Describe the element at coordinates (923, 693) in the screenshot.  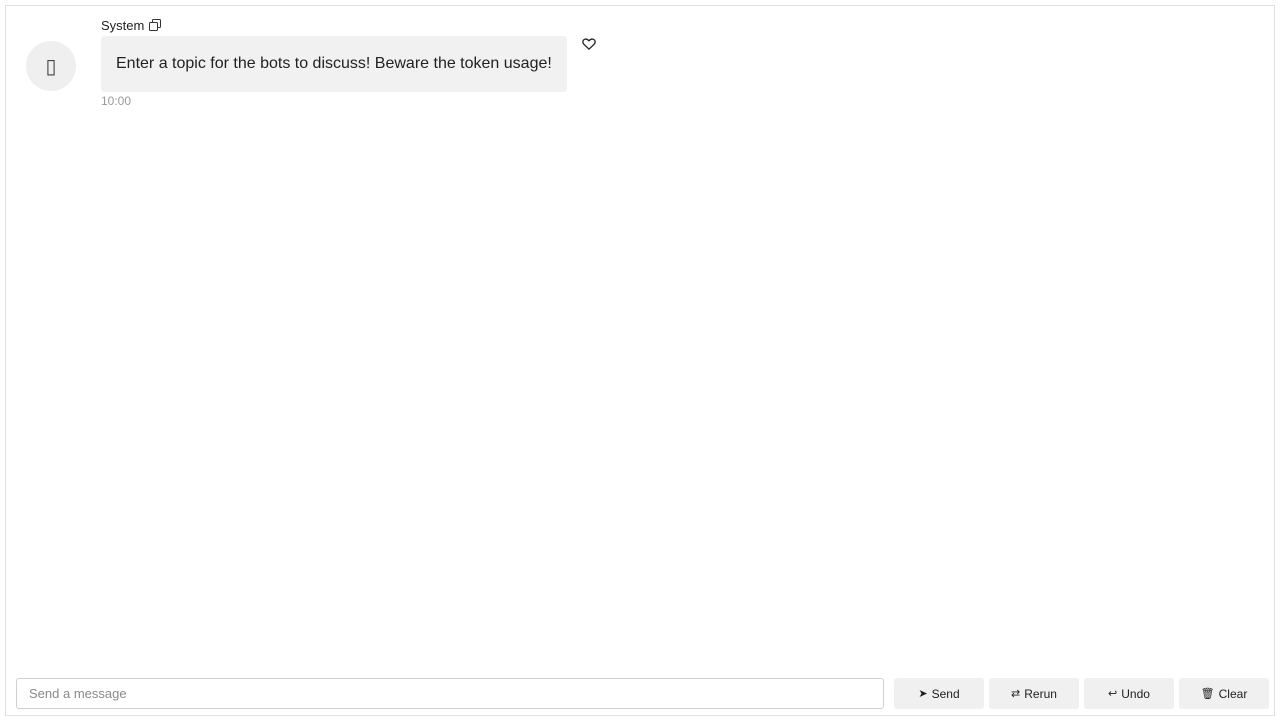
I see `send-icon: ➤` at that location.